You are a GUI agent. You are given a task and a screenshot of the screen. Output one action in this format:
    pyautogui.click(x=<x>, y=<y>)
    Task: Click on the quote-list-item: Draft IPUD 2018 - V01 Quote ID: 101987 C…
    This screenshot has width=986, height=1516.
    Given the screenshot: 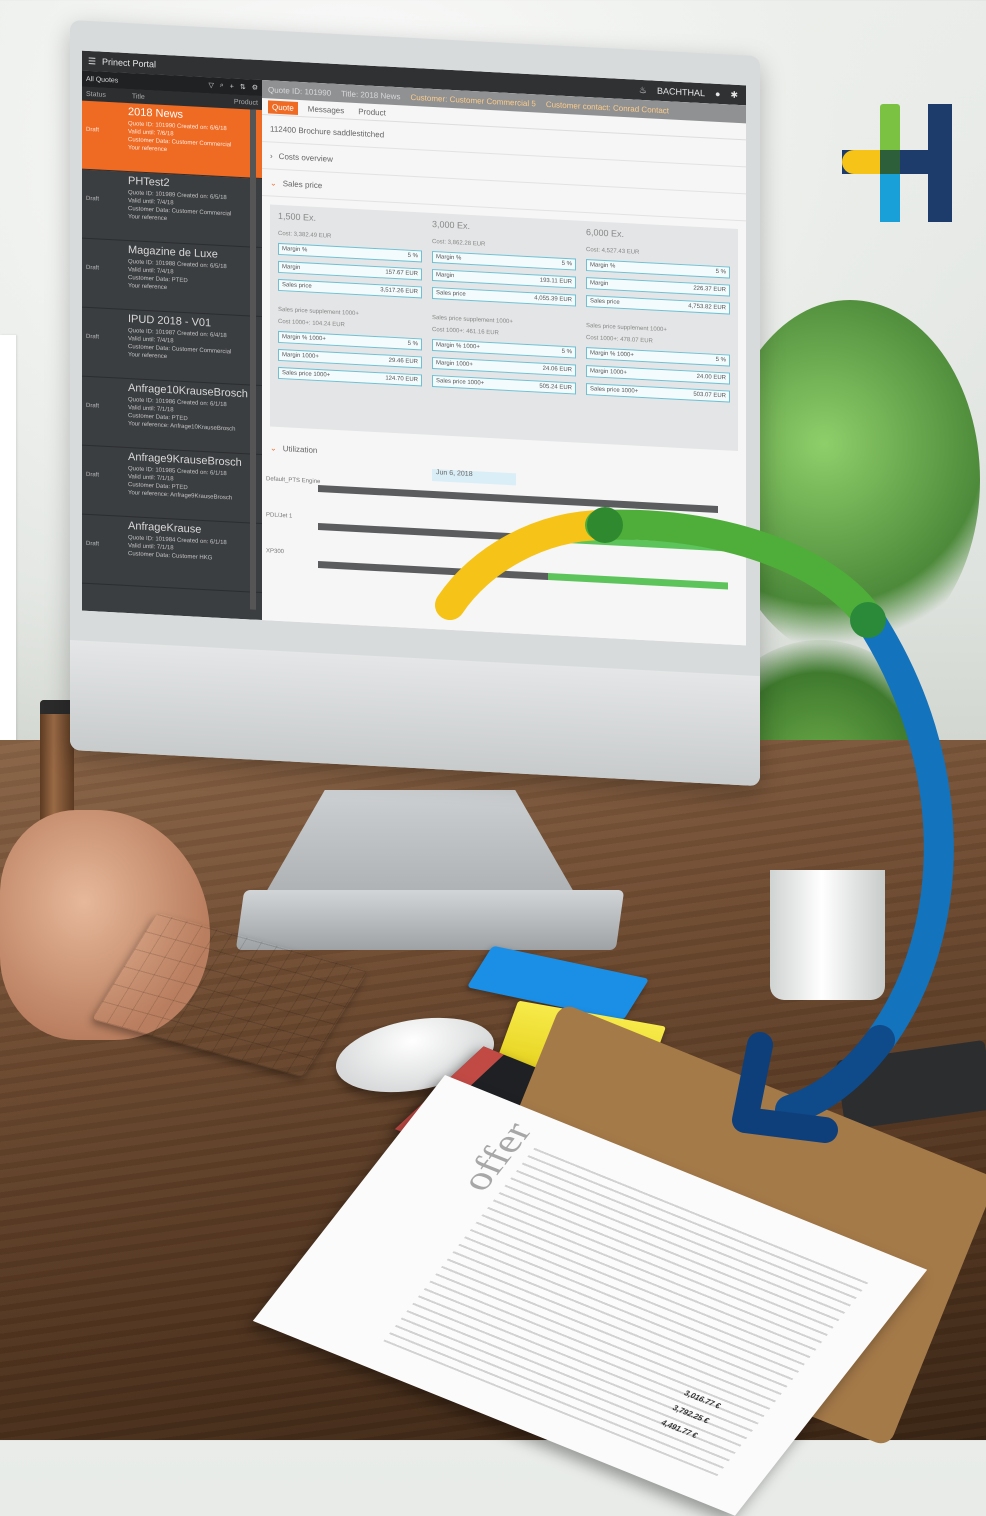 What is the action you would take?
    pyautogui.click(x=172, y=347)
    